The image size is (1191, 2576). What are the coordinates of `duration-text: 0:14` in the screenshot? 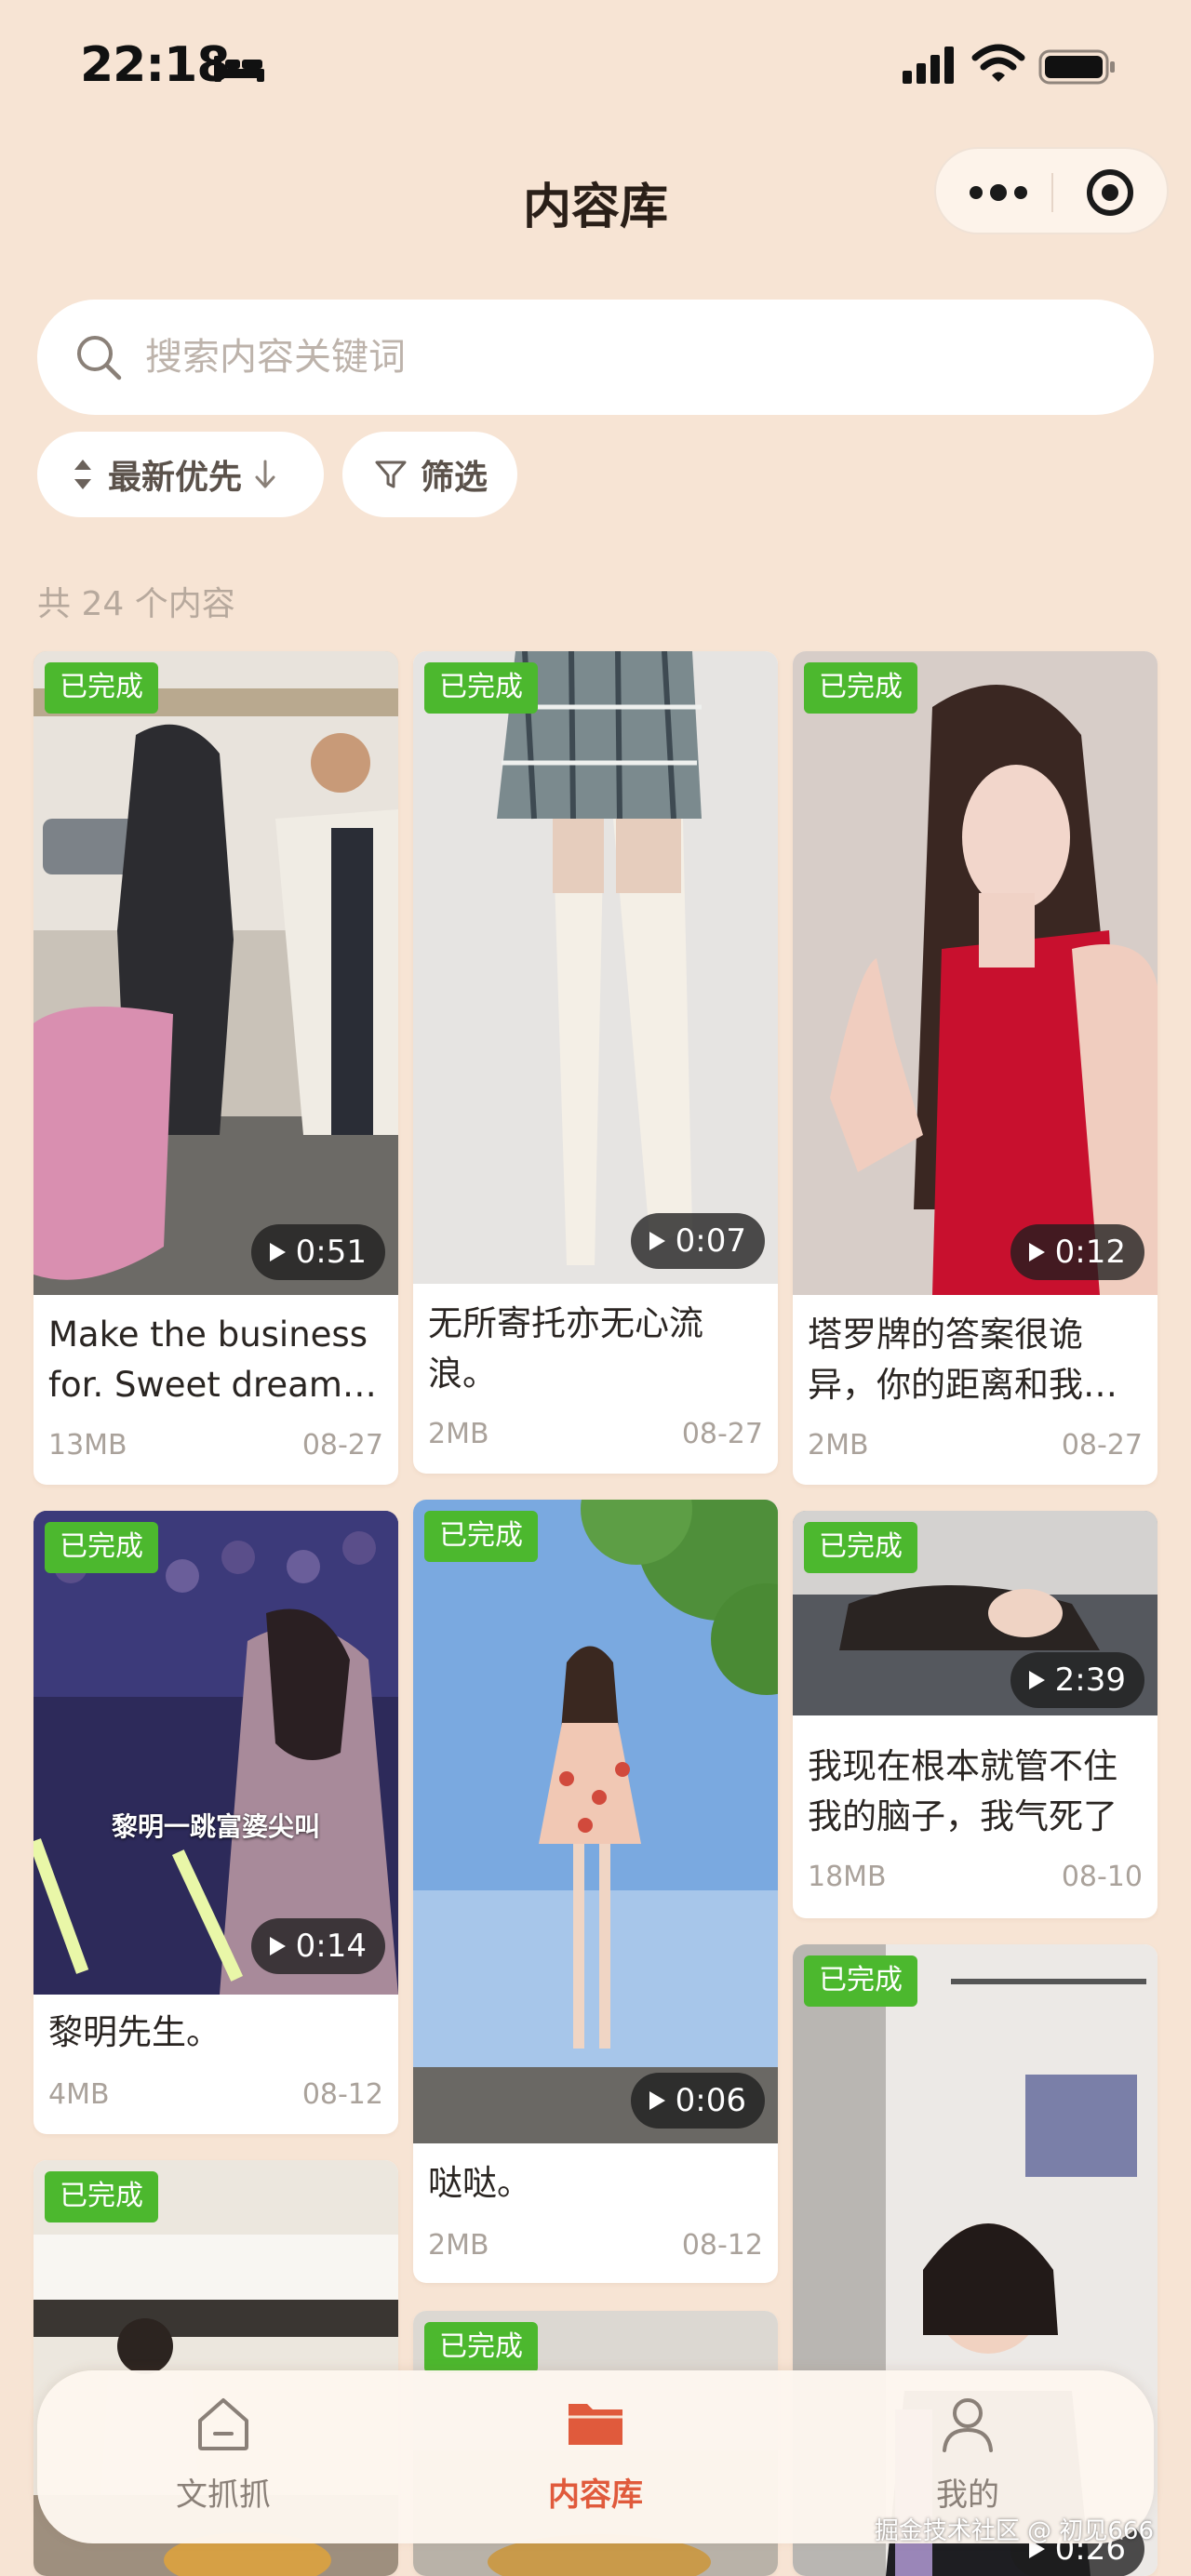 It's located at (331, 1946).